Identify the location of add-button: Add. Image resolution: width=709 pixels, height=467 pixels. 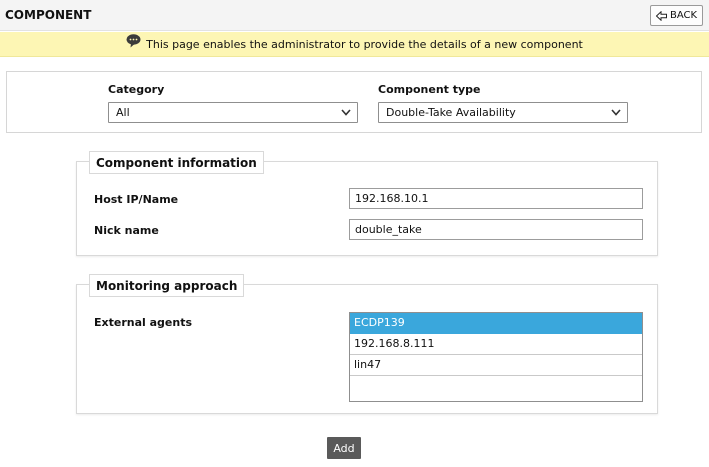
(344, 448).